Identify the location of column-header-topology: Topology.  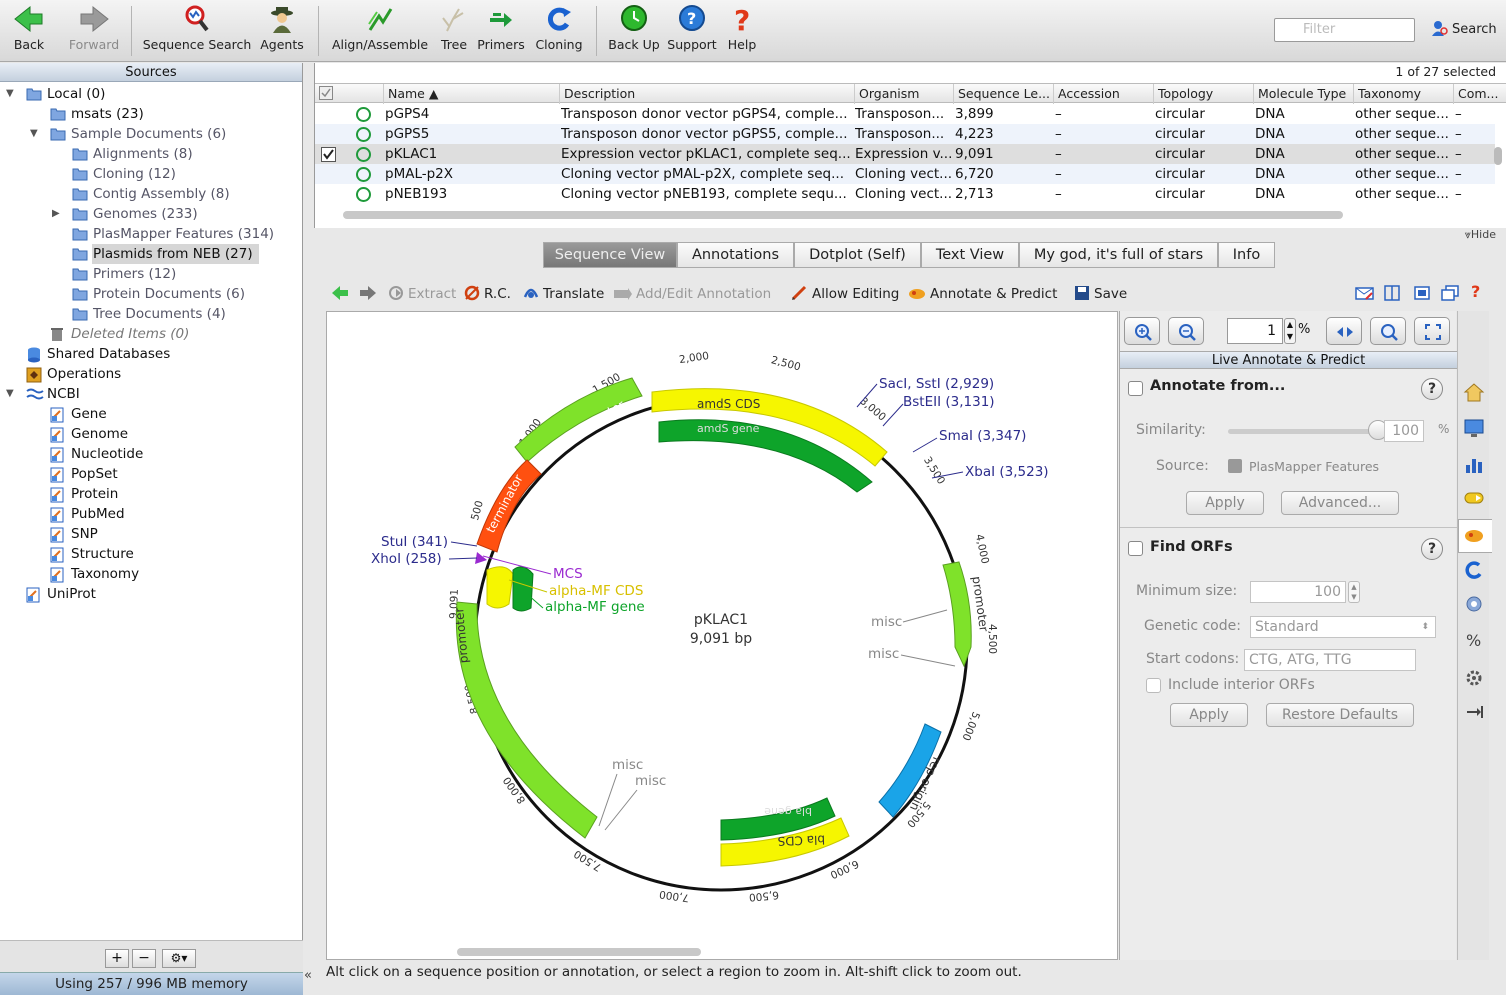
(1203, 94).